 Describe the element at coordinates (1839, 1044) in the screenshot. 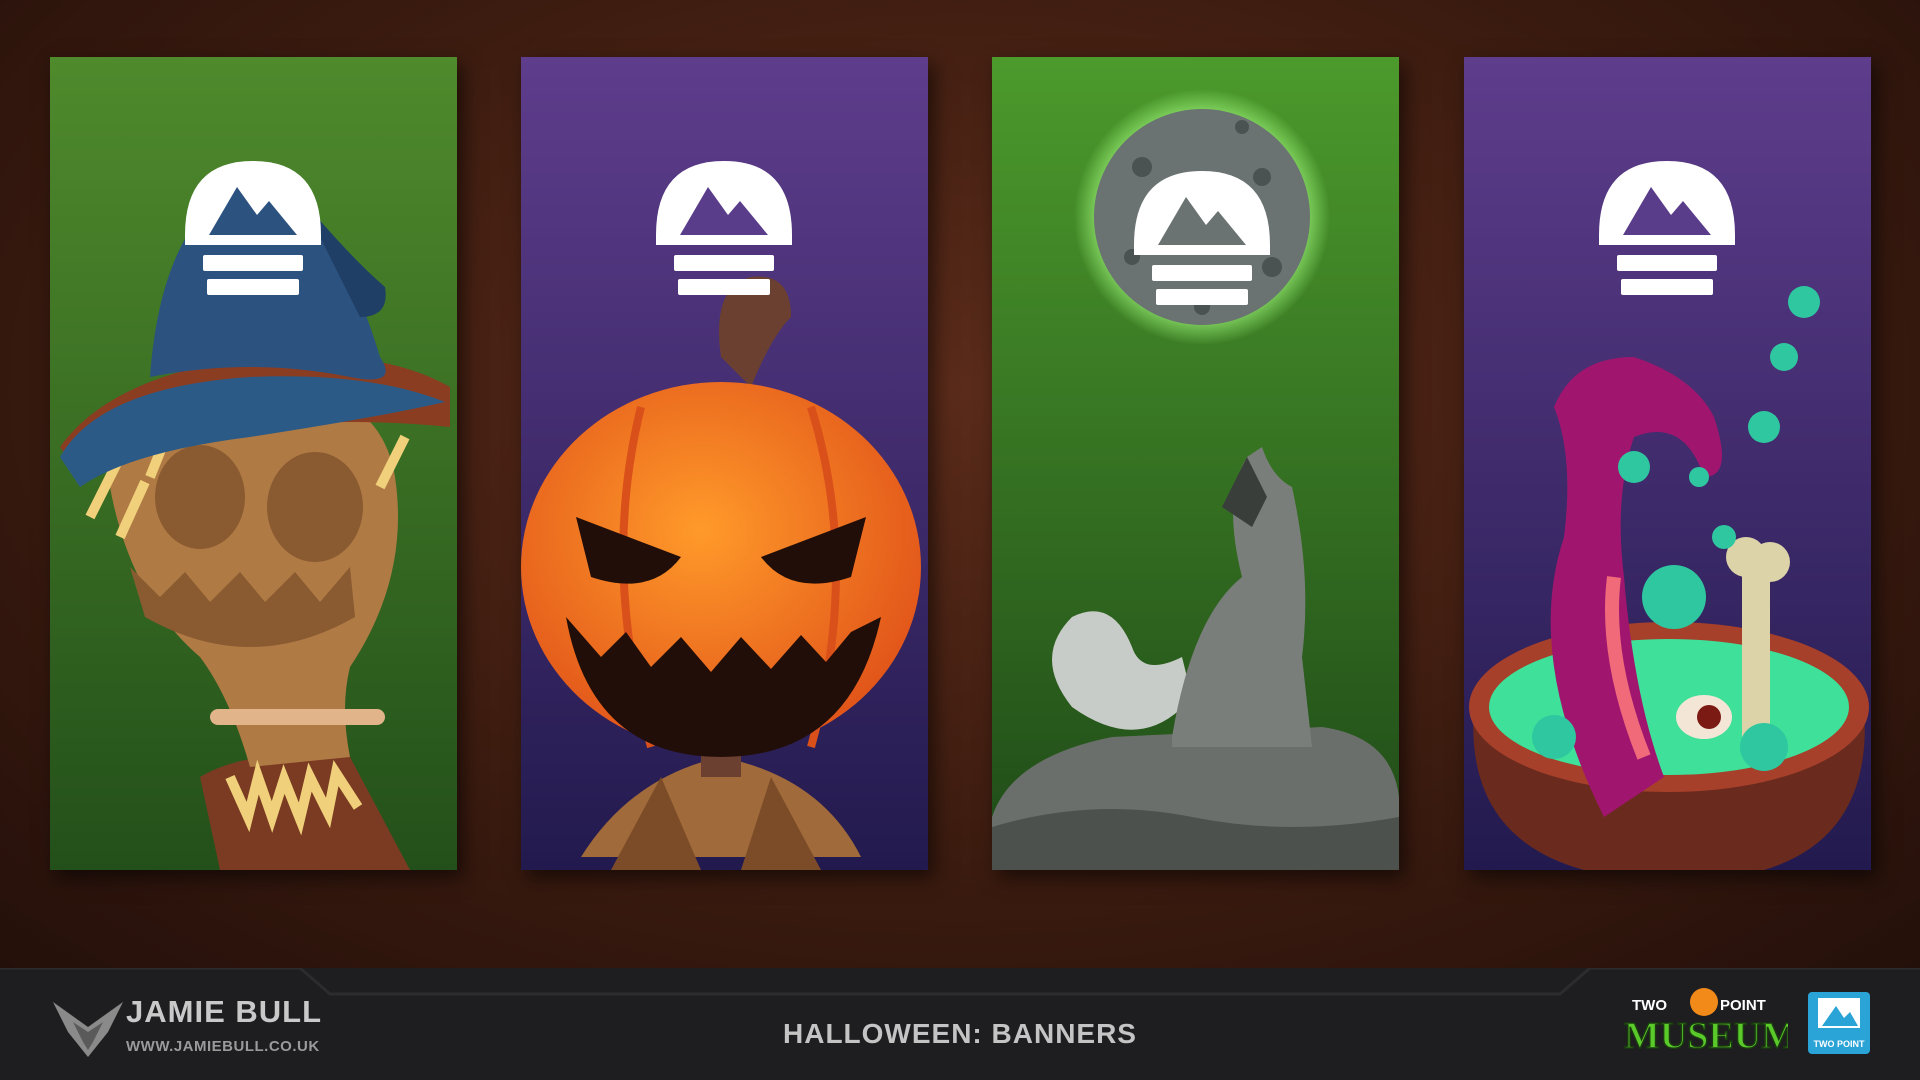

I see `studio-label: TWO POINT` at that location.